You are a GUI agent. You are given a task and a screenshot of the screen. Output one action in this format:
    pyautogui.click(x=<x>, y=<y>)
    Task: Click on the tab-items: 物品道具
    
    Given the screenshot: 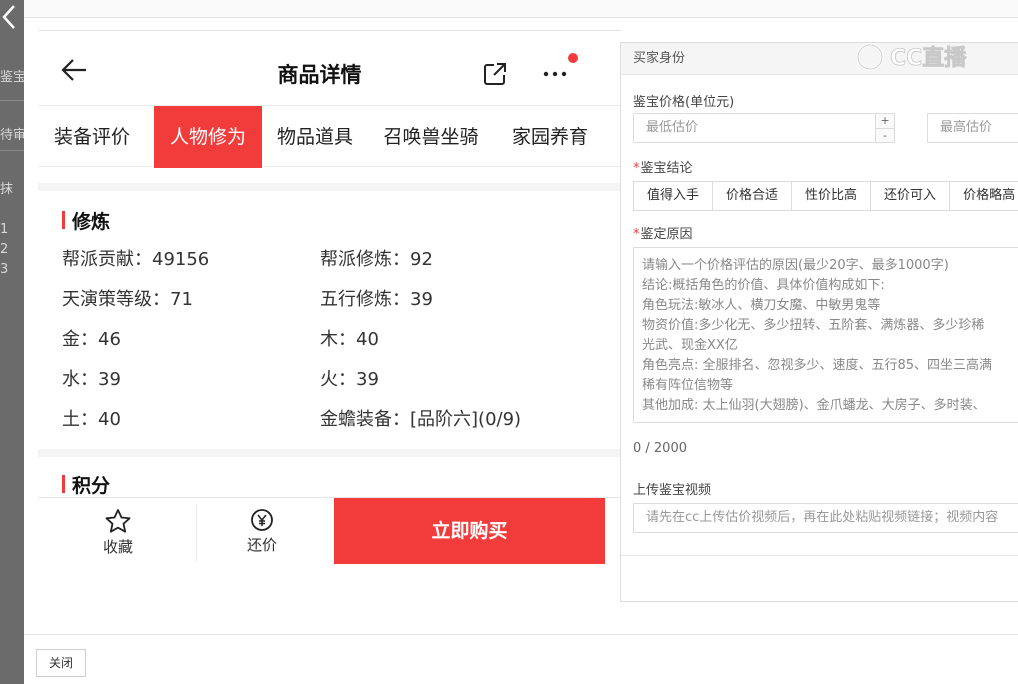 What is the action you would take?
    pyautogui.click(x=315, y=137)
    